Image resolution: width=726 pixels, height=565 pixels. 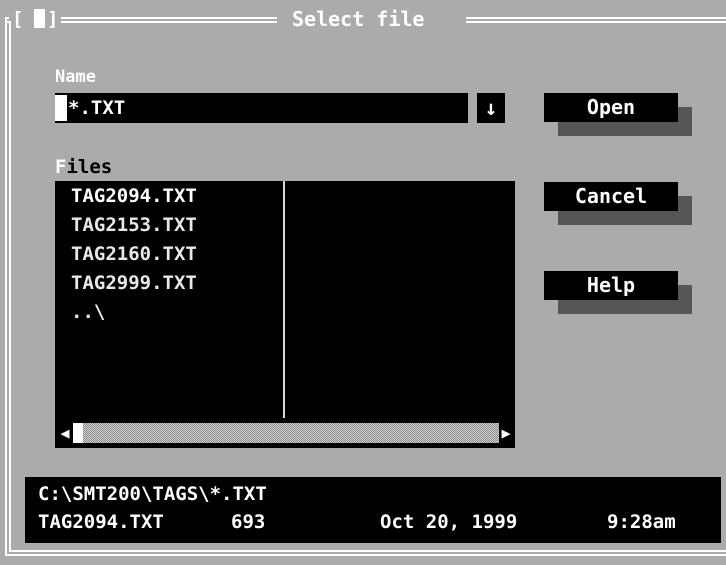 What do you see at coordinates (101, 522) in the screenshot?
I see `file-info-name: TAG2094.TXT` at bounding box center [101, 522].